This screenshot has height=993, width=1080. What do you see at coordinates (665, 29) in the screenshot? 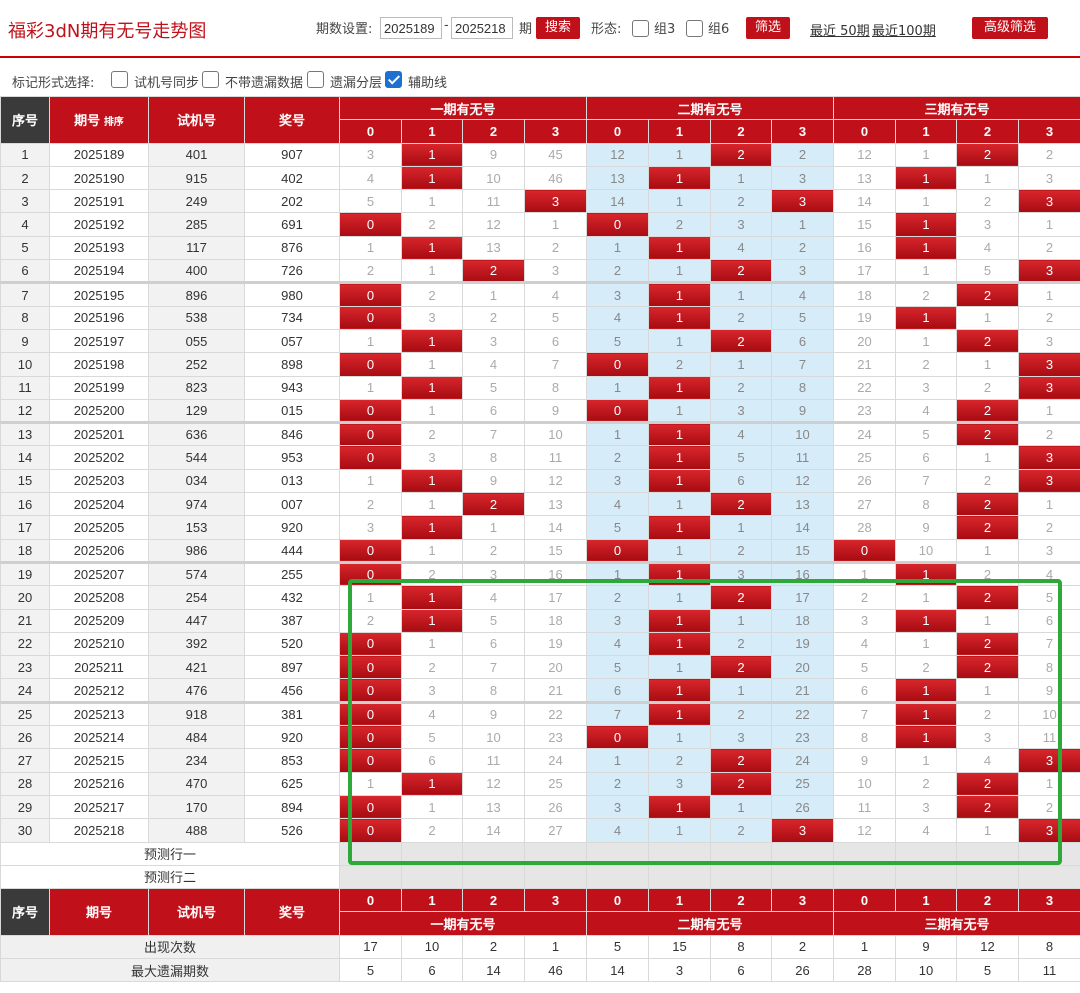
I see `group3-label: 组3` at bounding box center [665, 29].